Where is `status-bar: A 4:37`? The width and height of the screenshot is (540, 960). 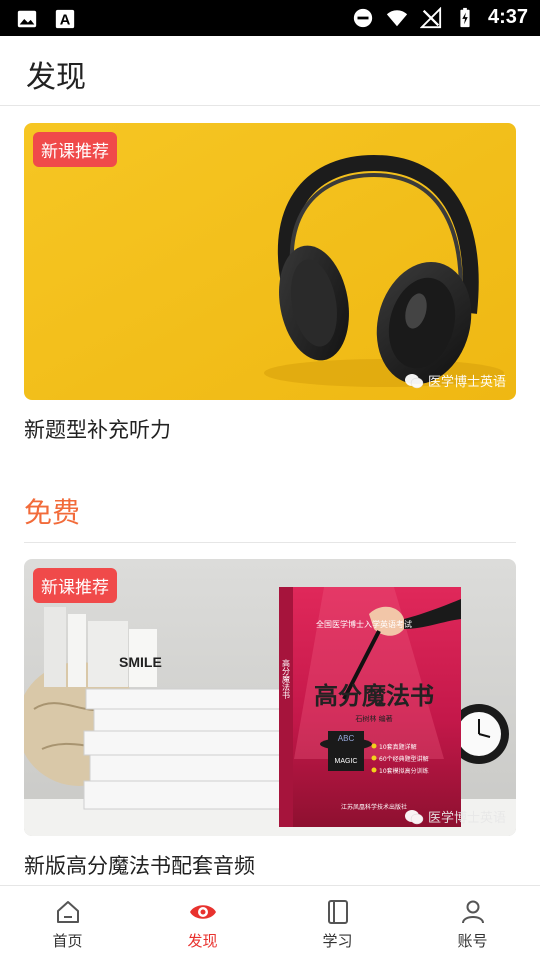
status-bar: A 4:37 is located at coordinates (270, 18).